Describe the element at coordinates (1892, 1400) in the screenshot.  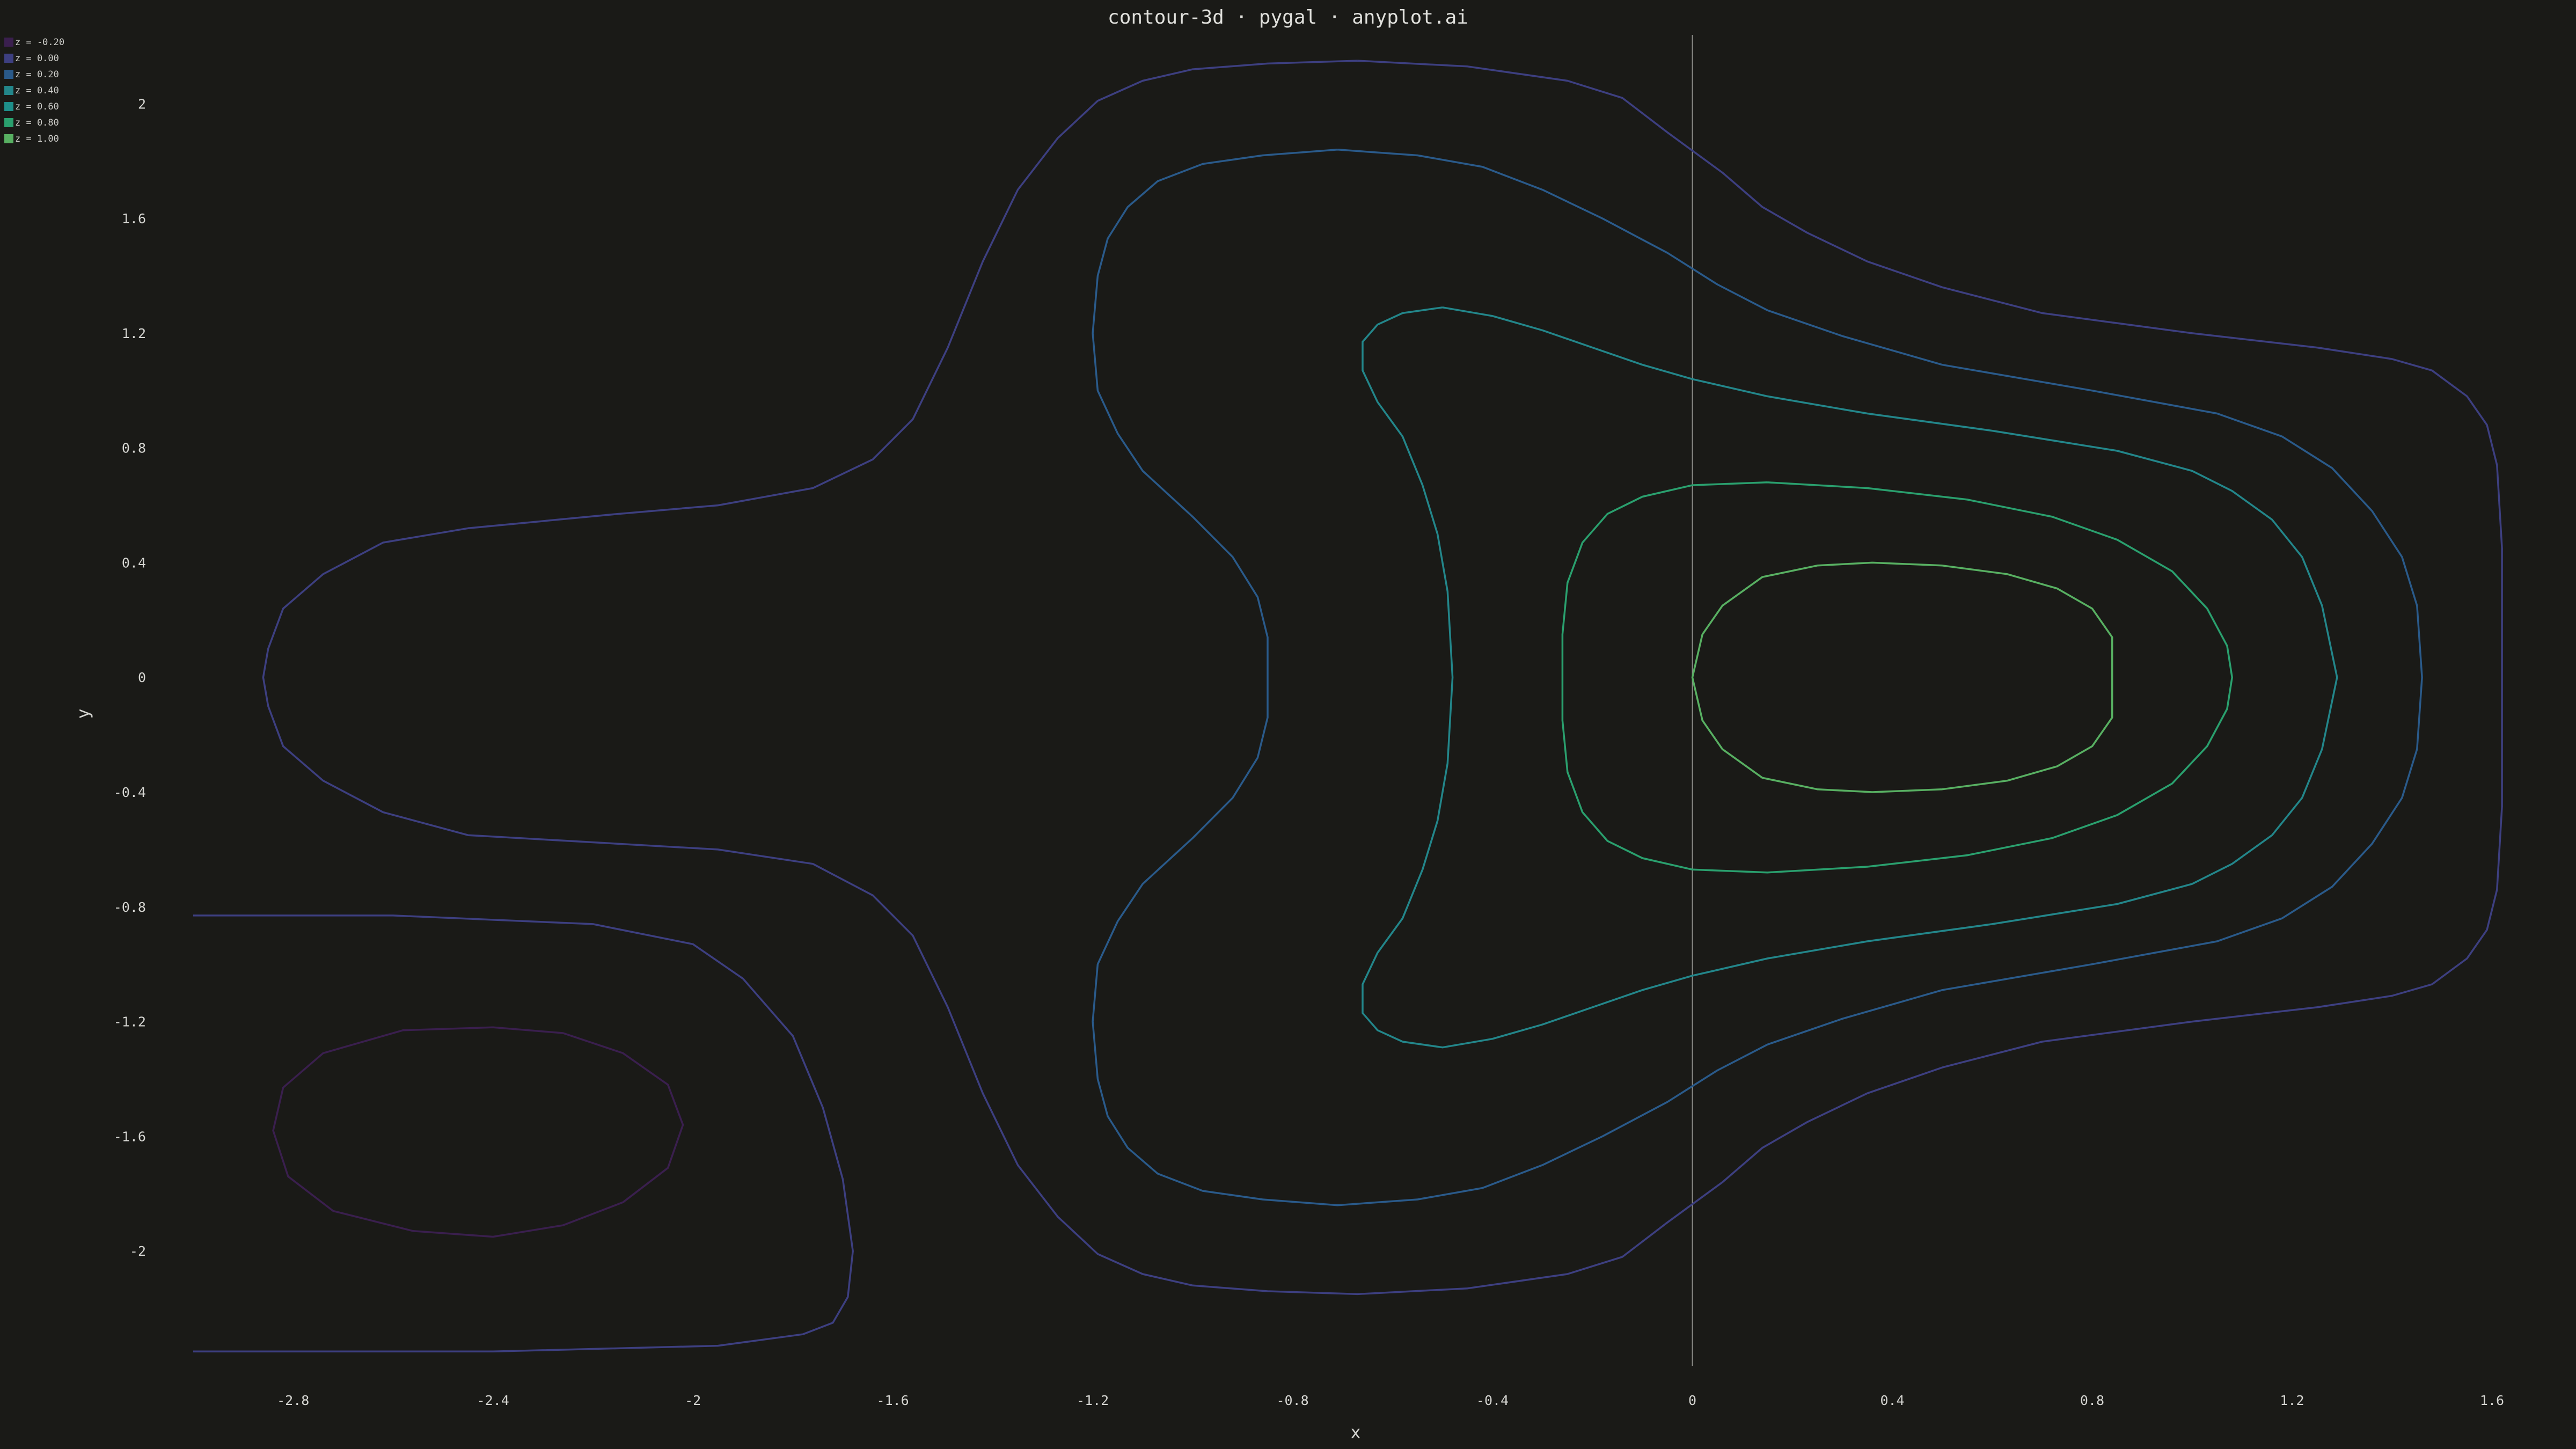
I see `x-tick-label: 0.4` at that location.